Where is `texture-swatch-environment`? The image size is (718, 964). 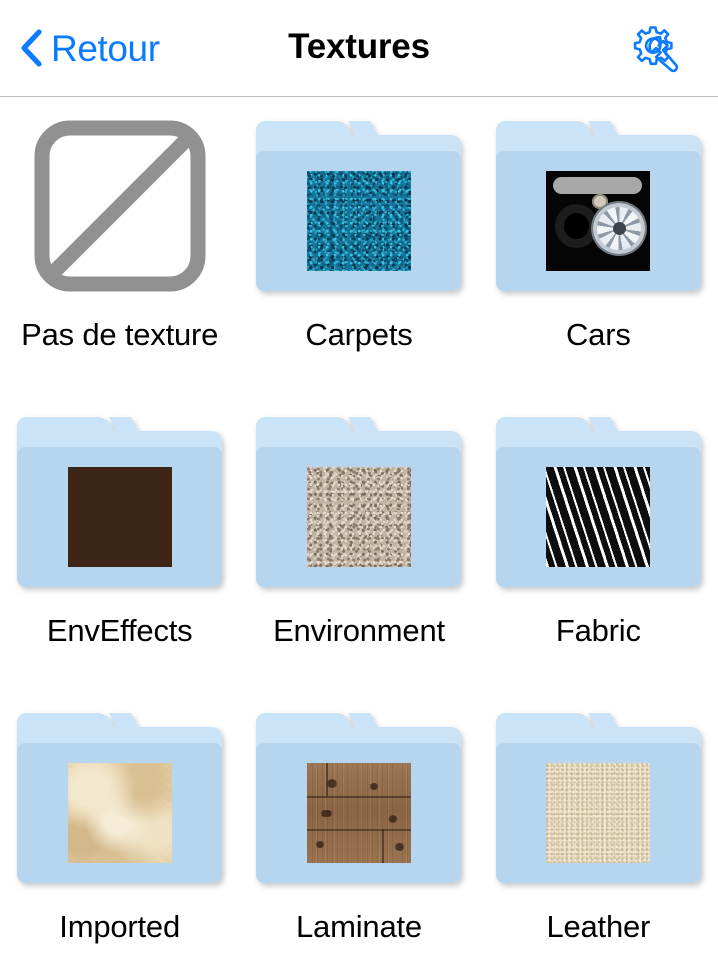 texture-swatch-environment is located at coordinates (358, 517).